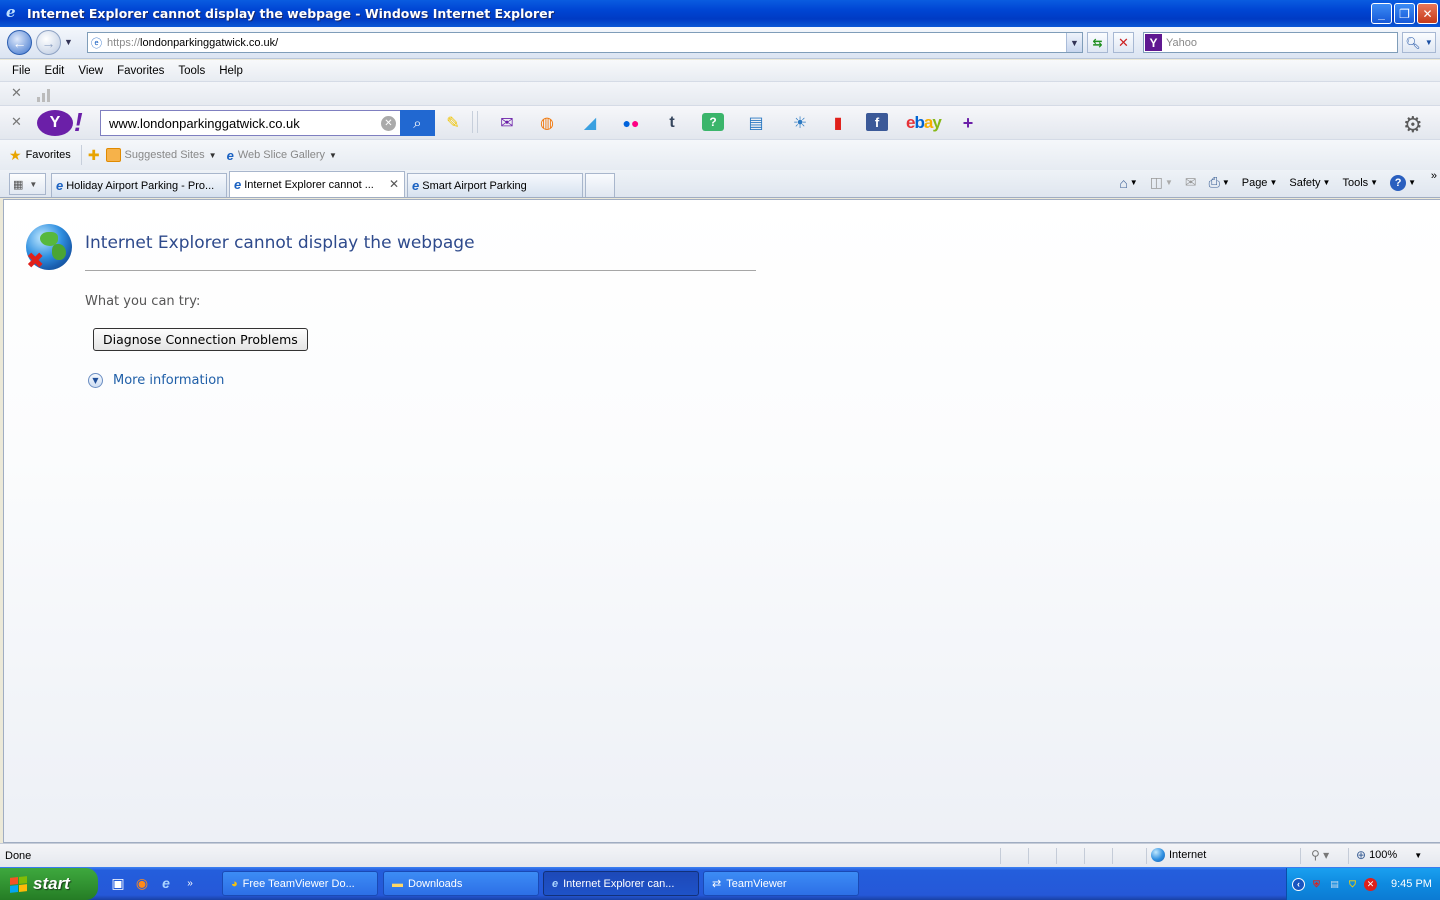 The height and width of the screenshot is (900, 1440). I want to click on back-arrow-icon: ←, so click(19, 42).